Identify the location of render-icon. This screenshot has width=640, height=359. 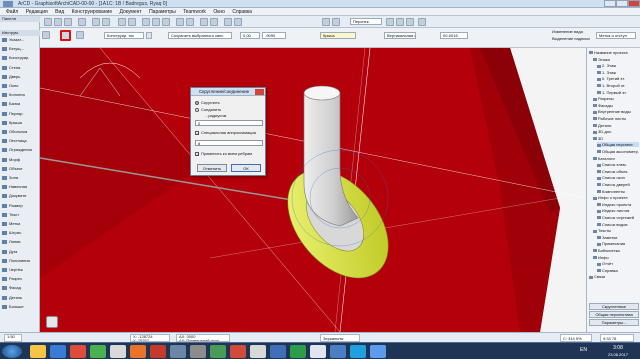
(390, 22).